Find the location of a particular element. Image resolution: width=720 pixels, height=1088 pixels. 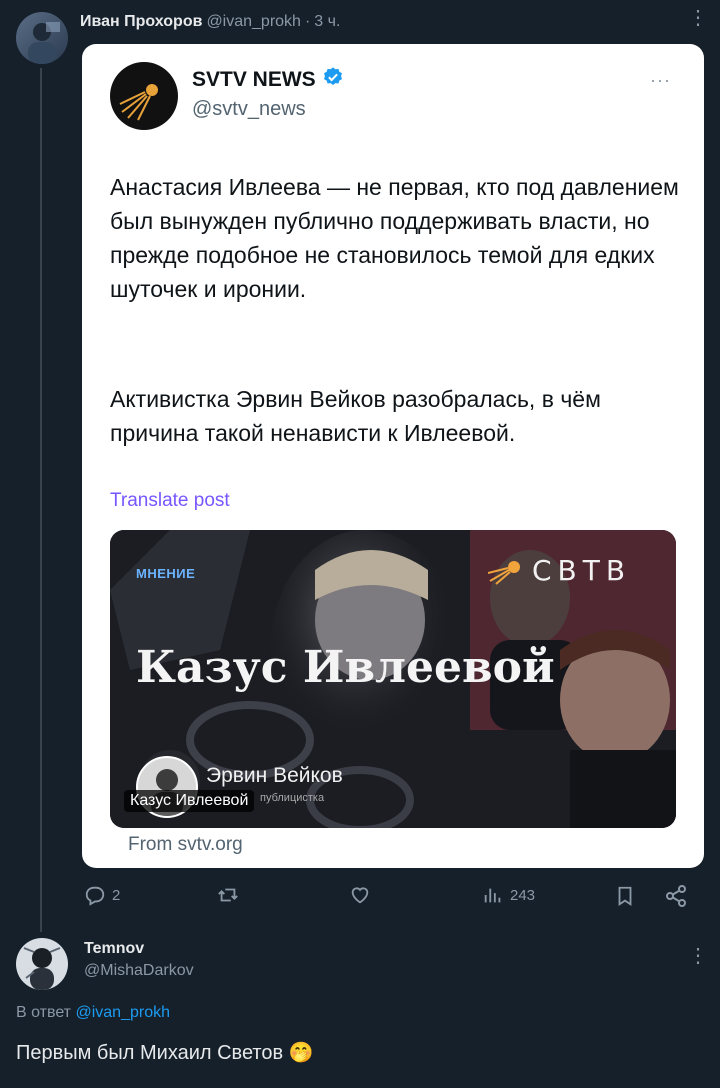

translate-post-link: Translate post is located at coordinates (170, 501).